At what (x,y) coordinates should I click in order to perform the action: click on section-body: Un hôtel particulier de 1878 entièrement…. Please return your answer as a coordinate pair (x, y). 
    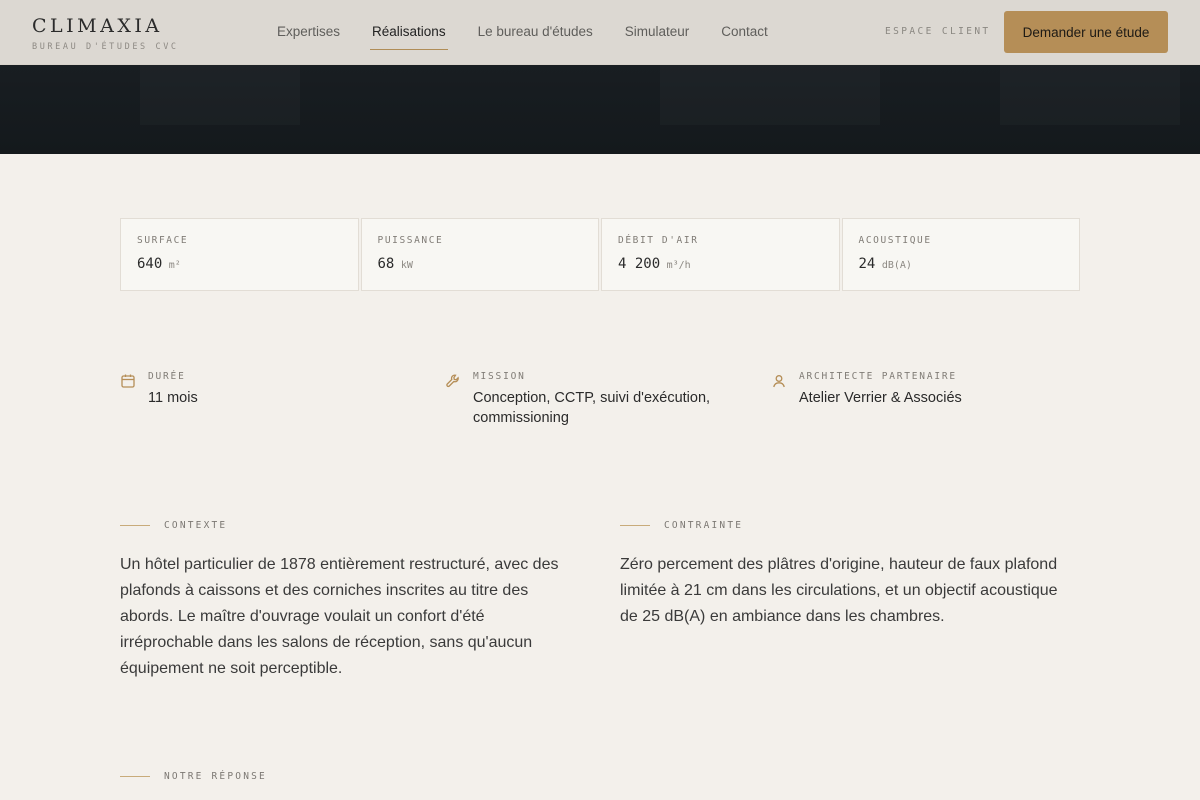
    Looking at the image, I should click on (339, 616).